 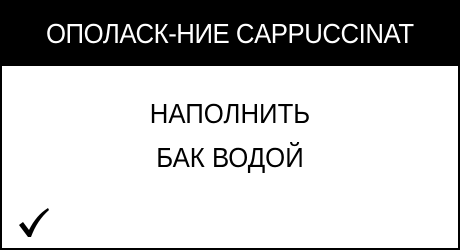 What do you see at coordinates (230, 113) in the screenshot?
I see `instruction-line-1: НАПОЛНИТЬ` at bounding box center [230, 113].